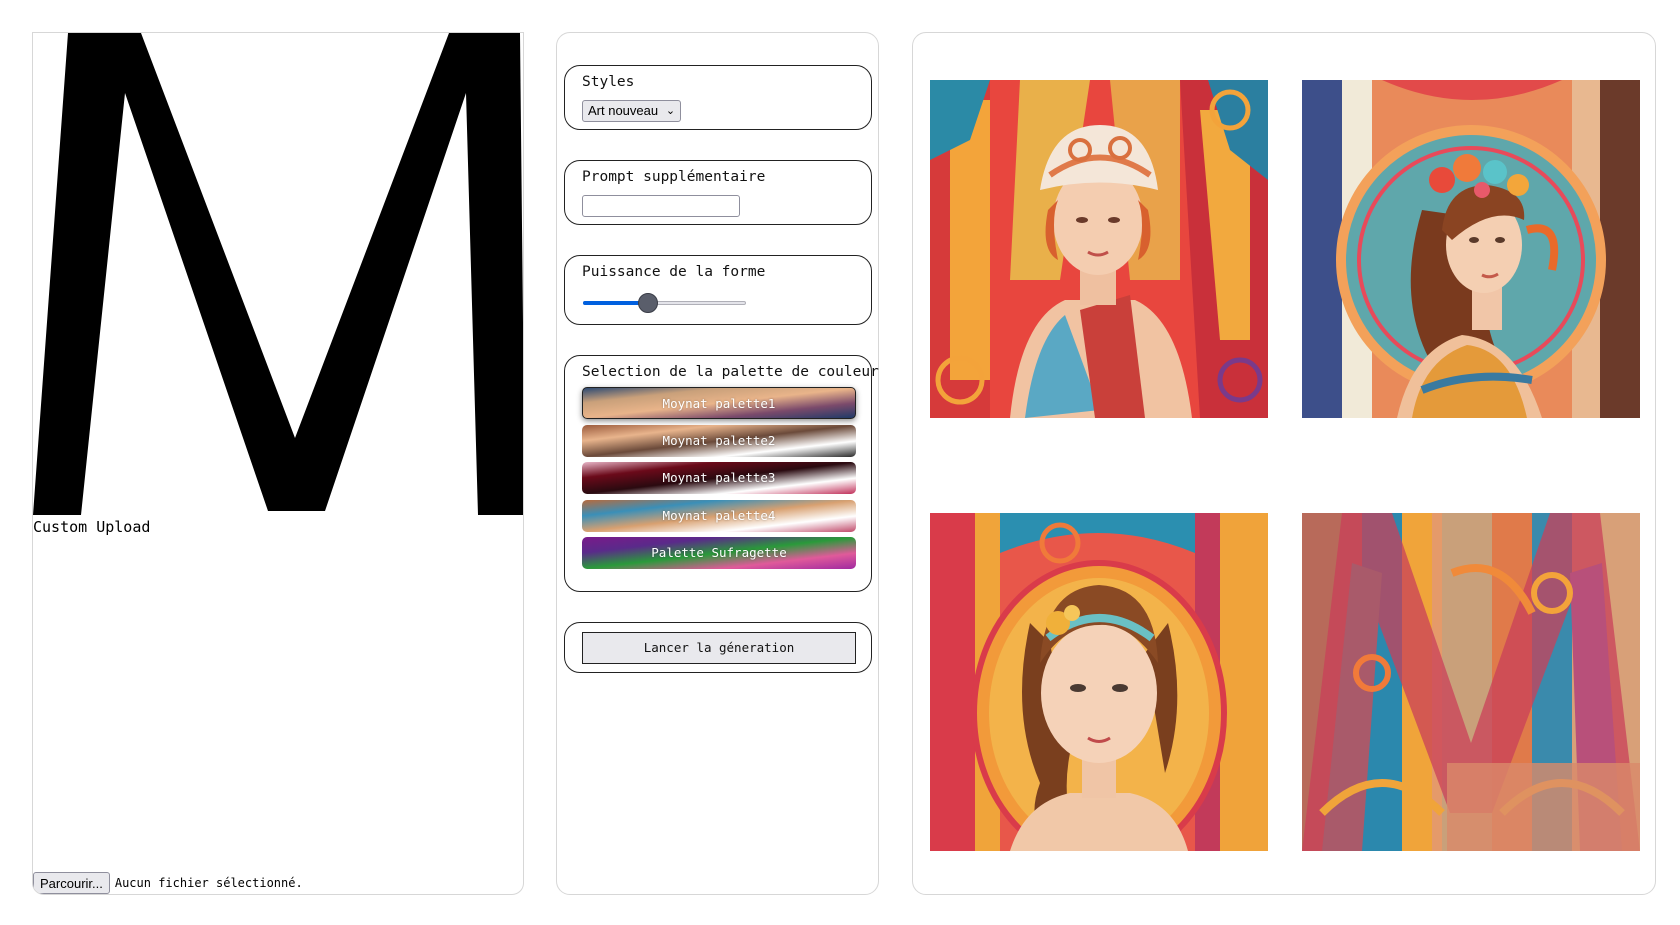 This screenshot has height=925, width=1680. Describe the element at coordinates (661, 206) in the screenshot. I see `prompt-input` at that location.